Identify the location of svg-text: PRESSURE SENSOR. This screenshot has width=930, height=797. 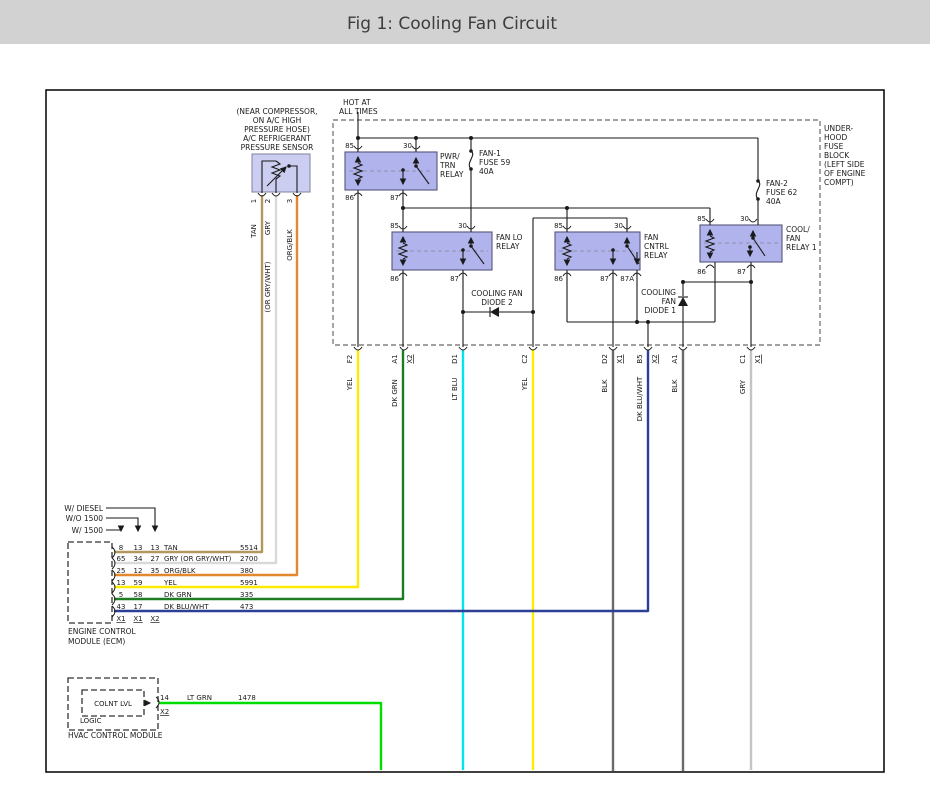
(277, 147).